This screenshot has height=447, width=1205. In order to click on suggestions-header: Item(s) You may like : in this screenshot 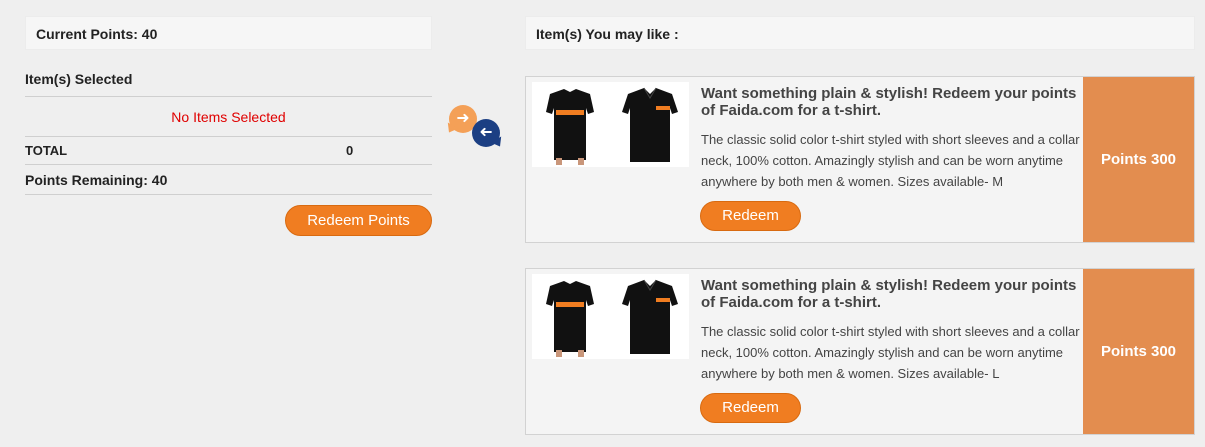, I will do `click(860, 33)`.